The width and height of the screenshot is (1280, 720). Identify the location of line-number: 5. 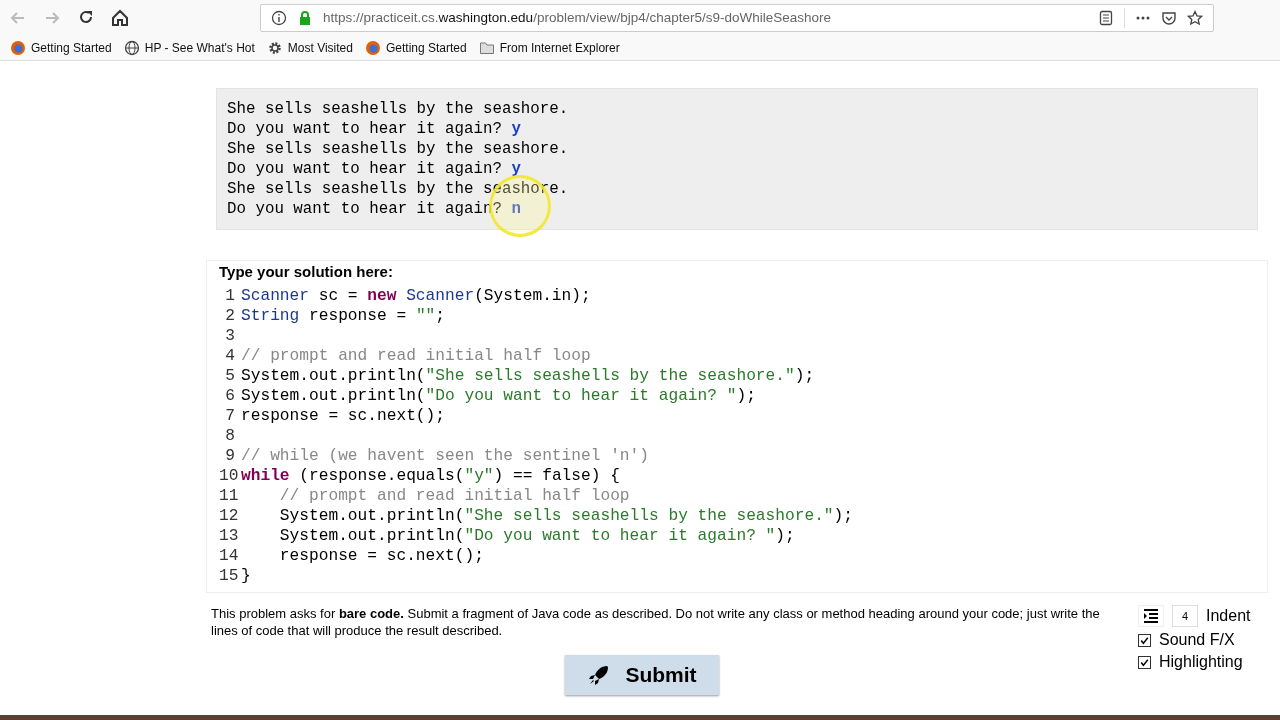
(229, 376).